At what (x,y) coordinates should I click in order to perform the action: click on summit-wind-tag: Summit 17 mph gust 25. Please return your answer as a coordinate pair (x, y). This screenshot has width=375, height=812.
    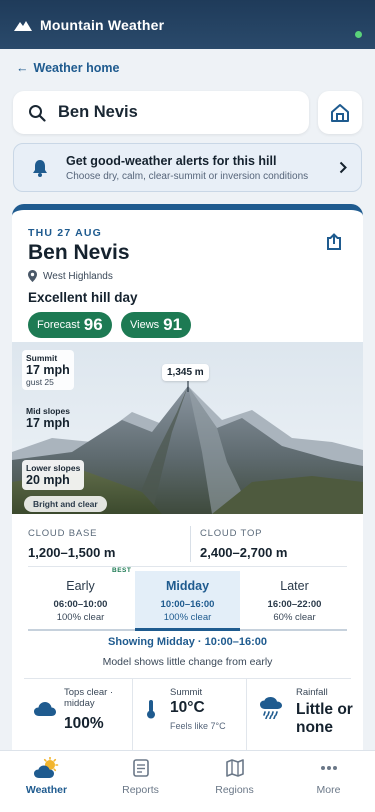
    Looking at the image, I should click on (48, 370).